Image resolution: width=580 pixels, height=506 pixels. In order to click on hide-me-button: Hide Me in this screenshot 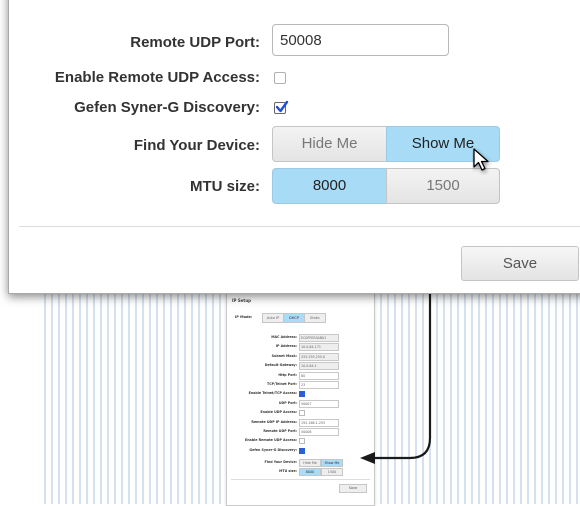, I will do `click(329, 144)`.